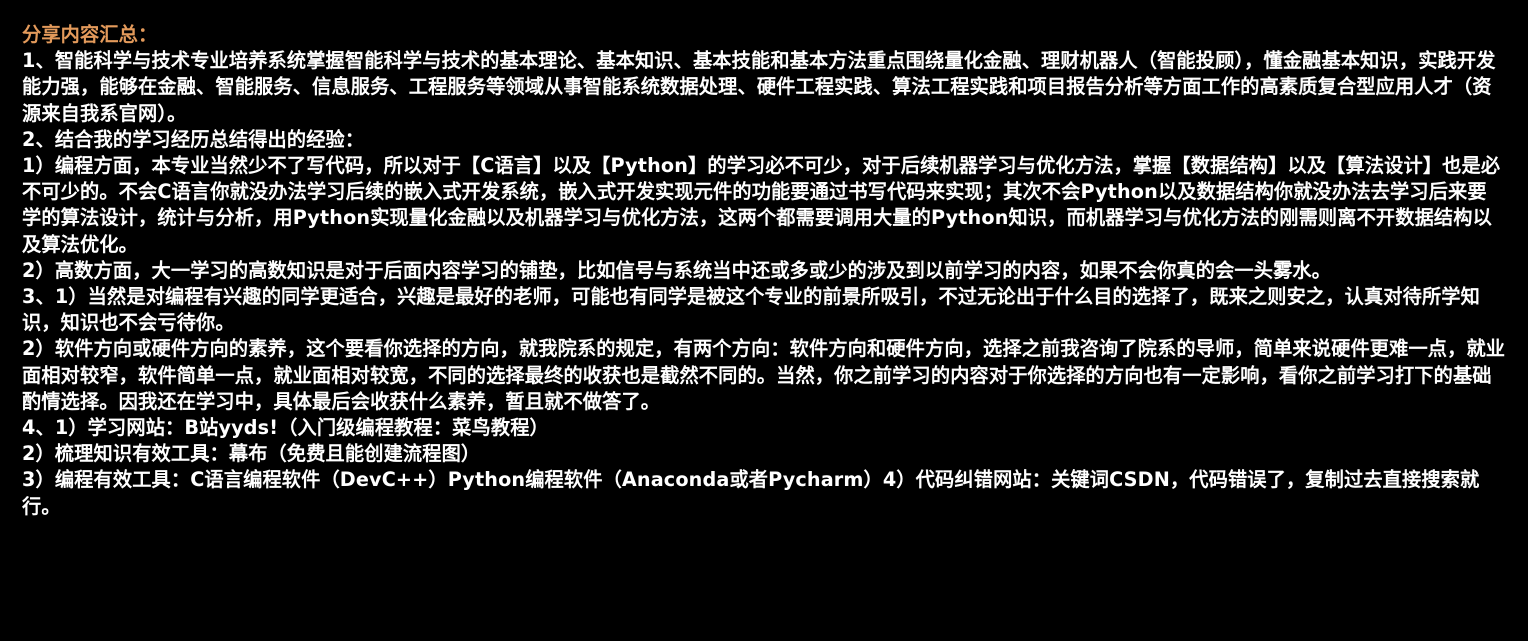 The width and height of the screenshot is (1528, 641). I want to click on paragraph-experience-title: 2、结合我的学习经历总结得出的经验：, so click(193, 139).